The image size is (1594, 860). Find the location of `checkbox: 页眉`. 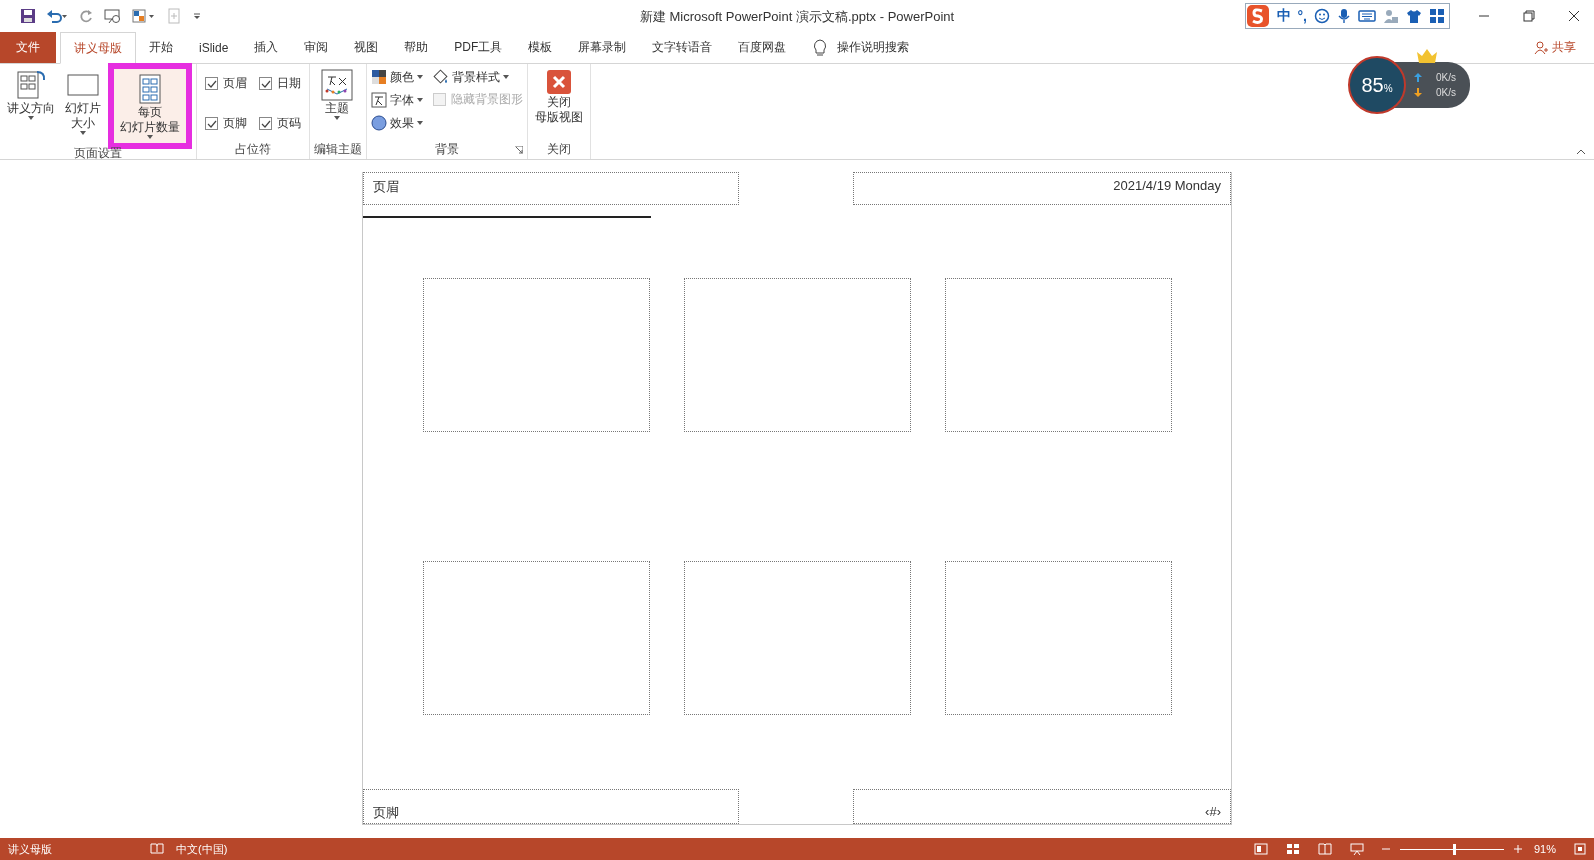

checkbox: 页眉 is located at coordinates (226, 83).